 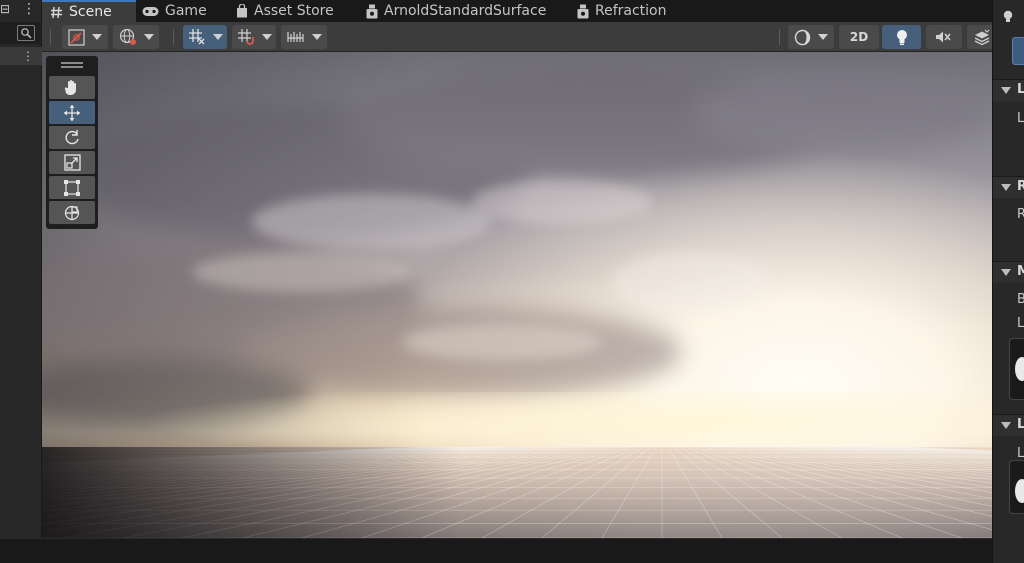 I want to click on tab-label: Asset Store, so click(x=294, y=11).